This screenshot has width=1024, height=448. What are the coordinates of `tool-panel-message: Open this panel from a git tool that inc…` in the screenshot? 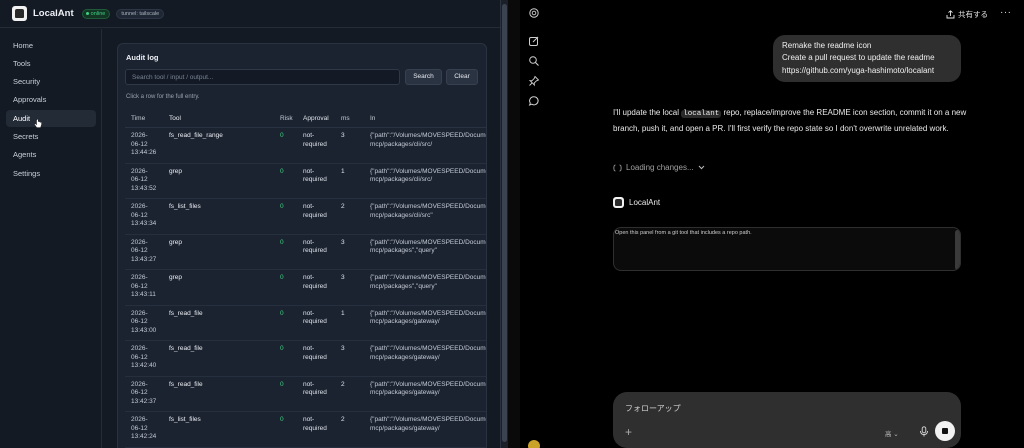 It's located at (683, 233).